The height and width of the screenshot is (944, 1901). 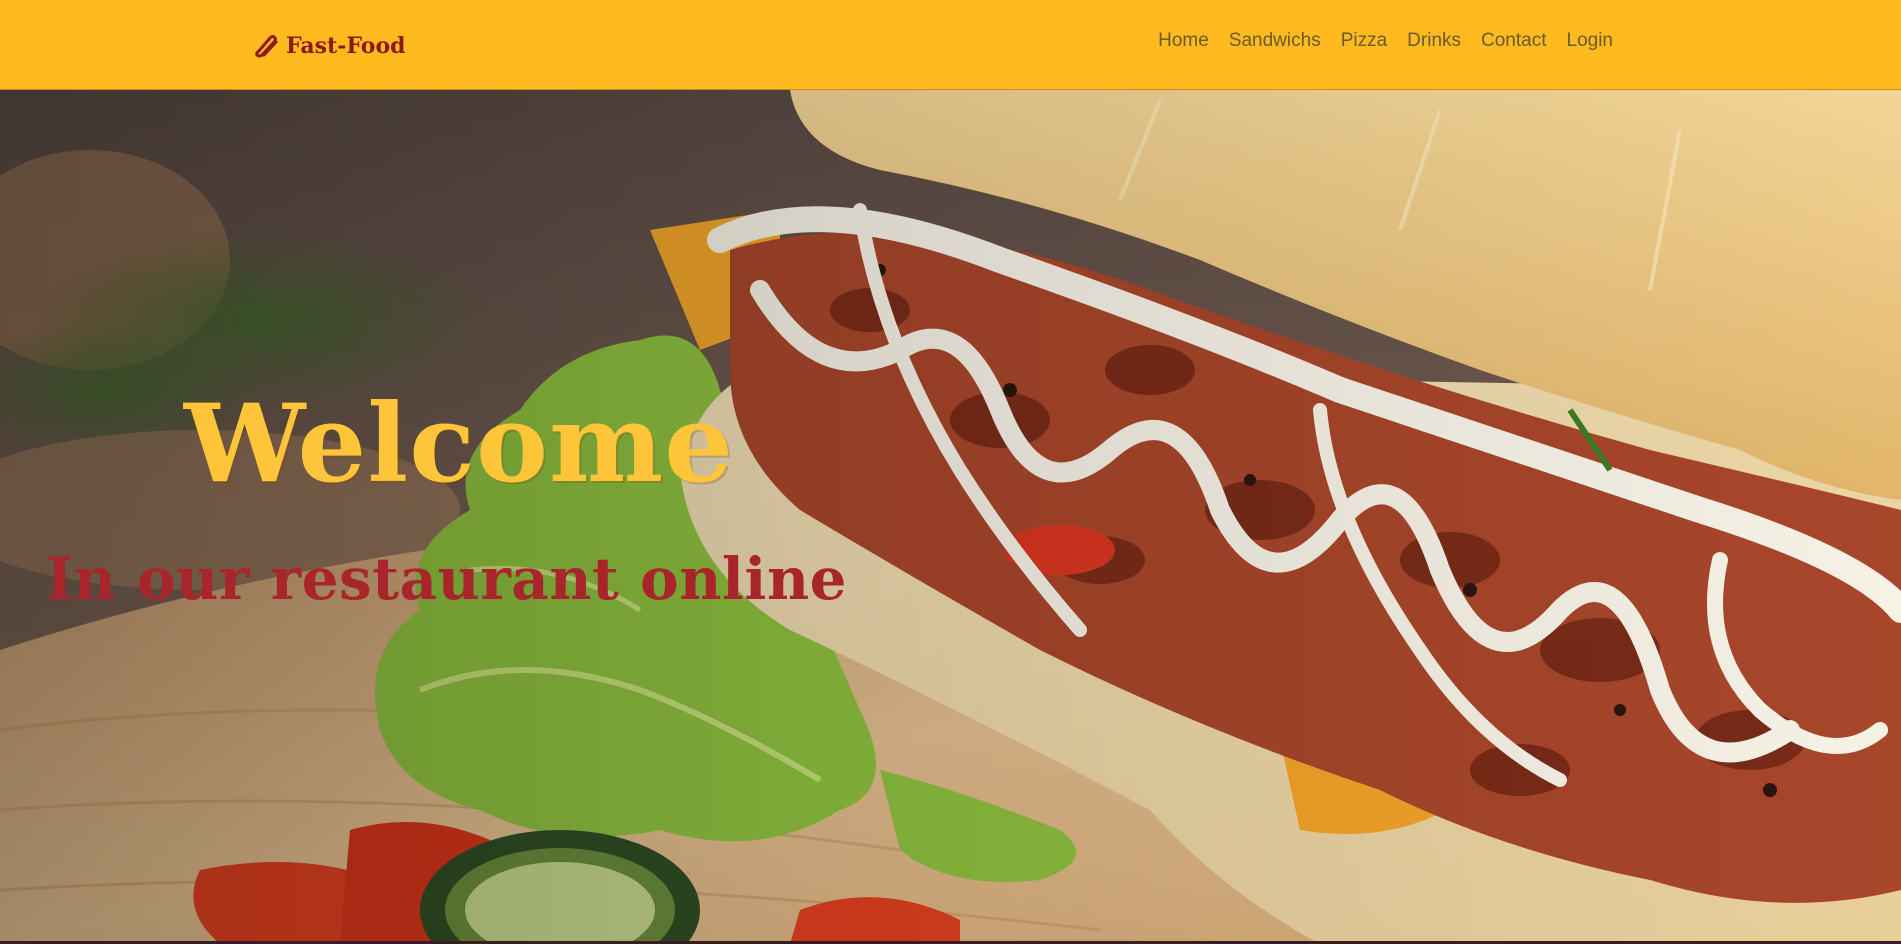 What do you see at coordinates (447, 579) in the screenshot?
I see `hero-subtitle: In our restaurant online` at bounding box center [447, 579].